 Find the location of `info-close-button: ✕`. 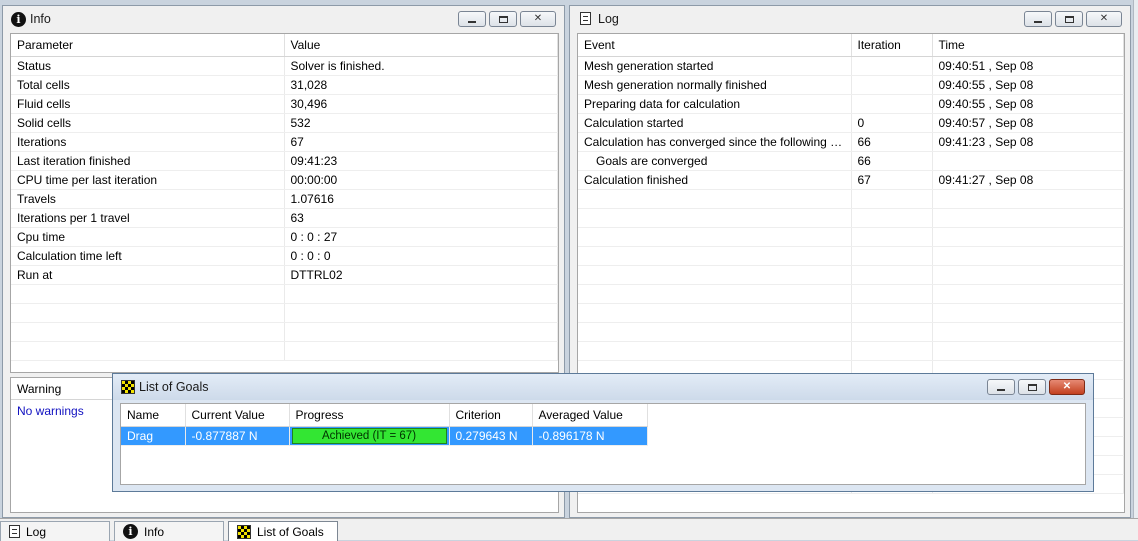

info-close-button: ✕ is located at coordinates (538, 19).